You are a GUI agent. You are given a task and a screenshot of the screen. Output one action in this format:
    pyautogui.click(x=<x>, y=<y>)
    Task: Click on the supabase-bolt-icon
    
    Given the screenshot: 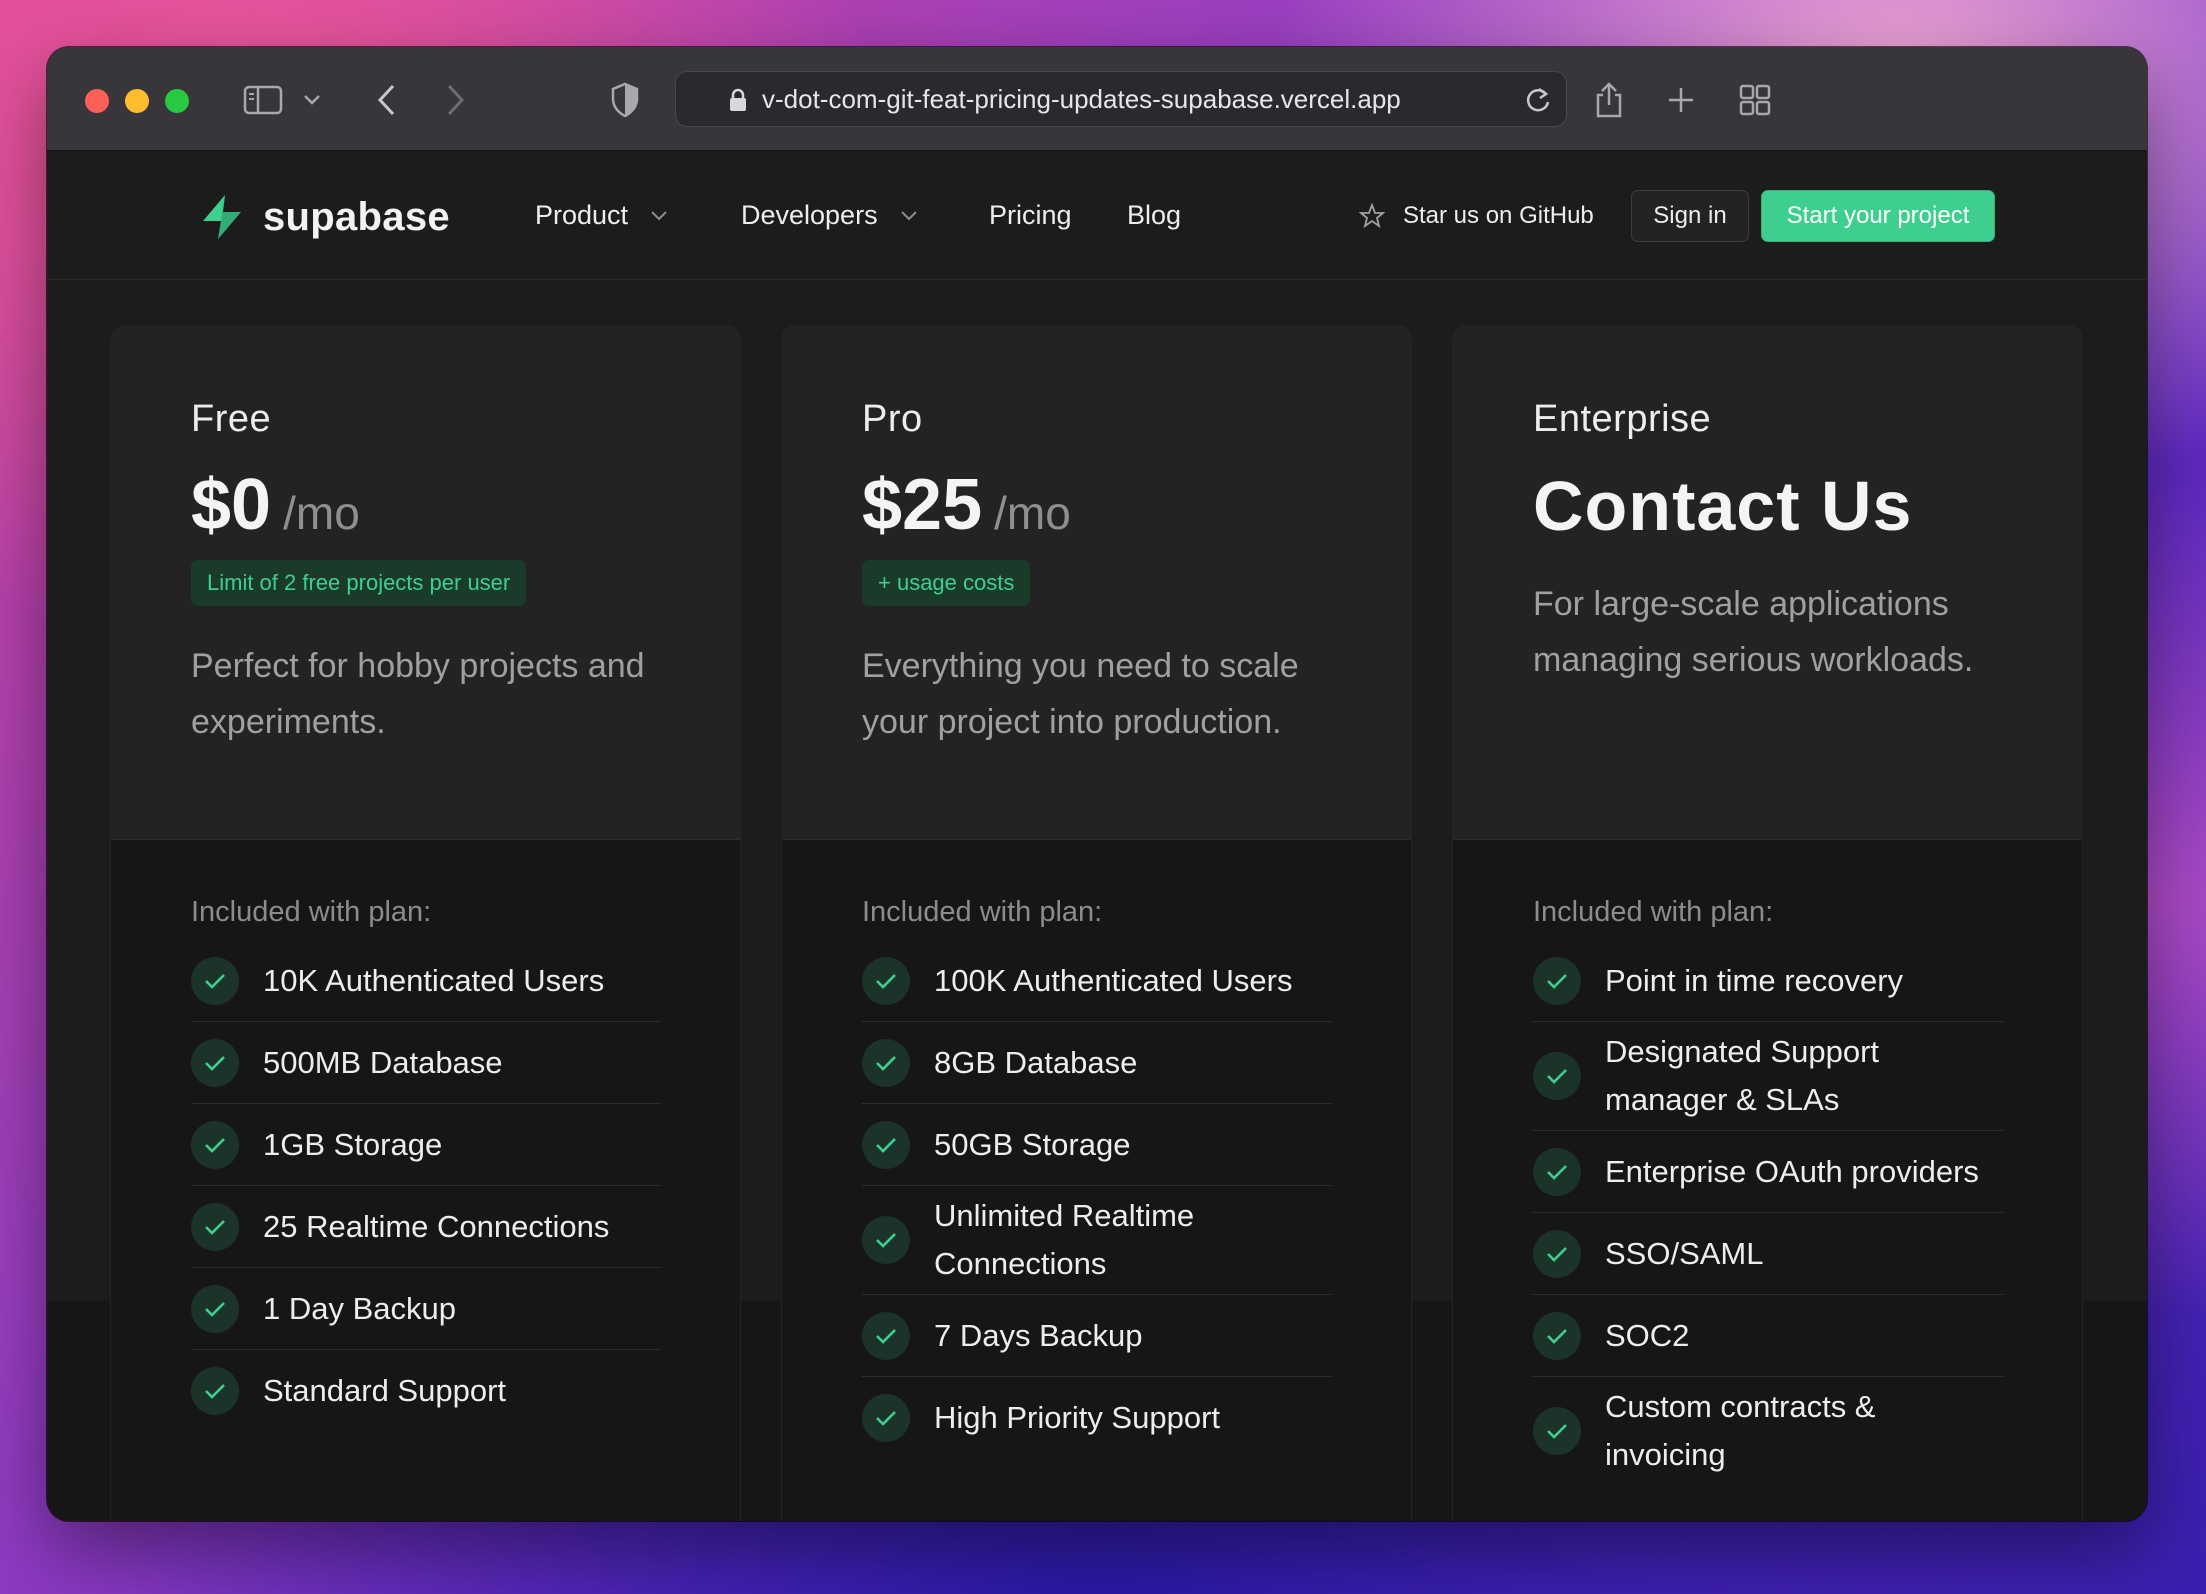 What is the action you would take?
    pyautogui.click(x=222, y=217)
    